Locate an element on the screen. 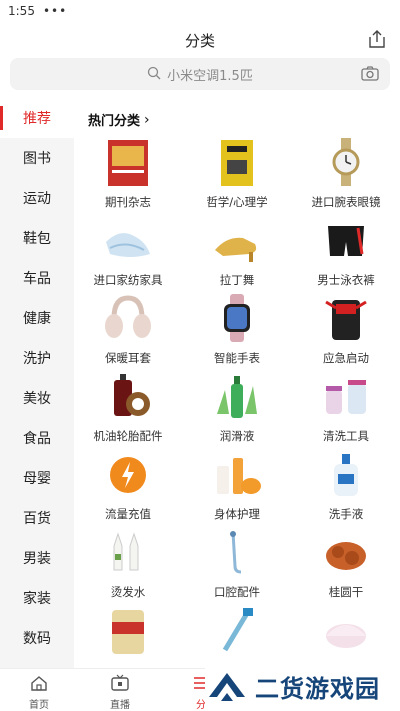 The image size is (400, 711). watch-icon is located at coordinates (346, 162).